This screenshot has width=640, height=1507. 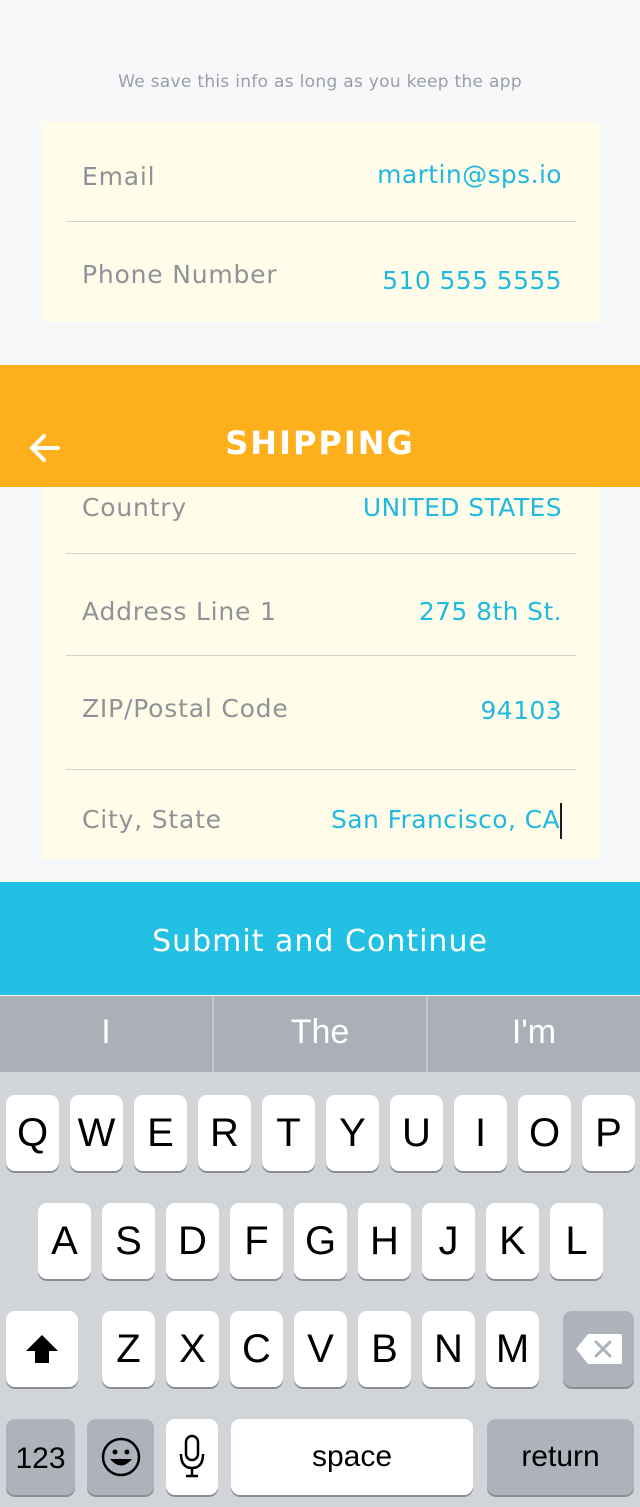 What do you see at coordinates (106, 1034) in the screenshot?
I see `suggestion-1: I` at bounding box center [106, 1034].